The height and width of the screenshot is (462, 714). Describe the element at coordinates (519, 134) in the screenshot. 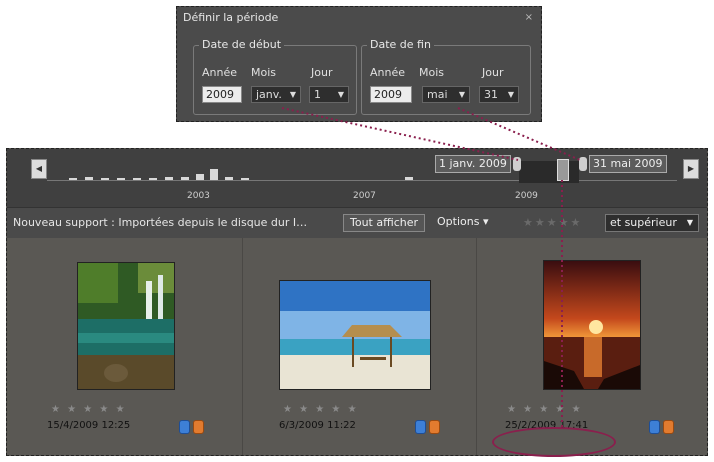

I see `end-date-callout-line` at that location.